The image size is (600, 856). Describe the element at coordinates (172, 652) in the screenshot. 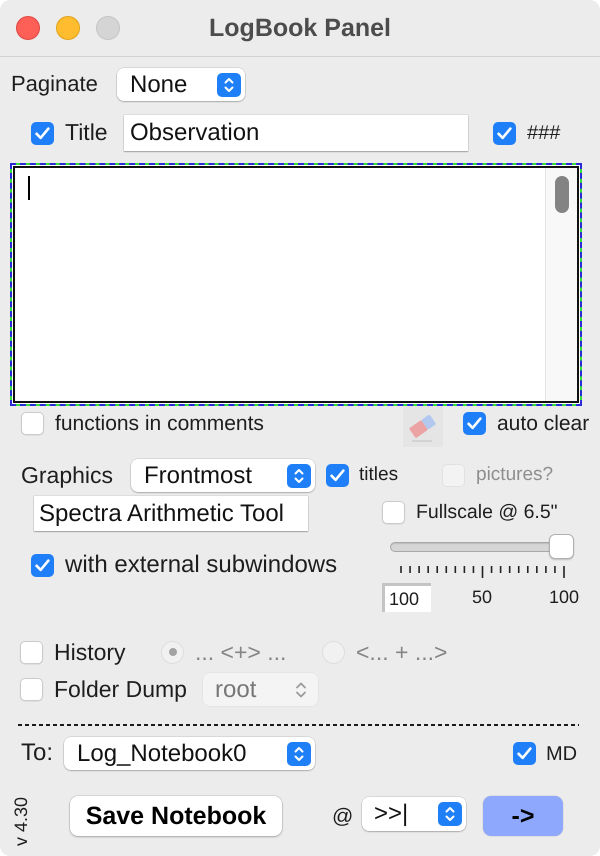

I see `radio-dot-icon` at that location.